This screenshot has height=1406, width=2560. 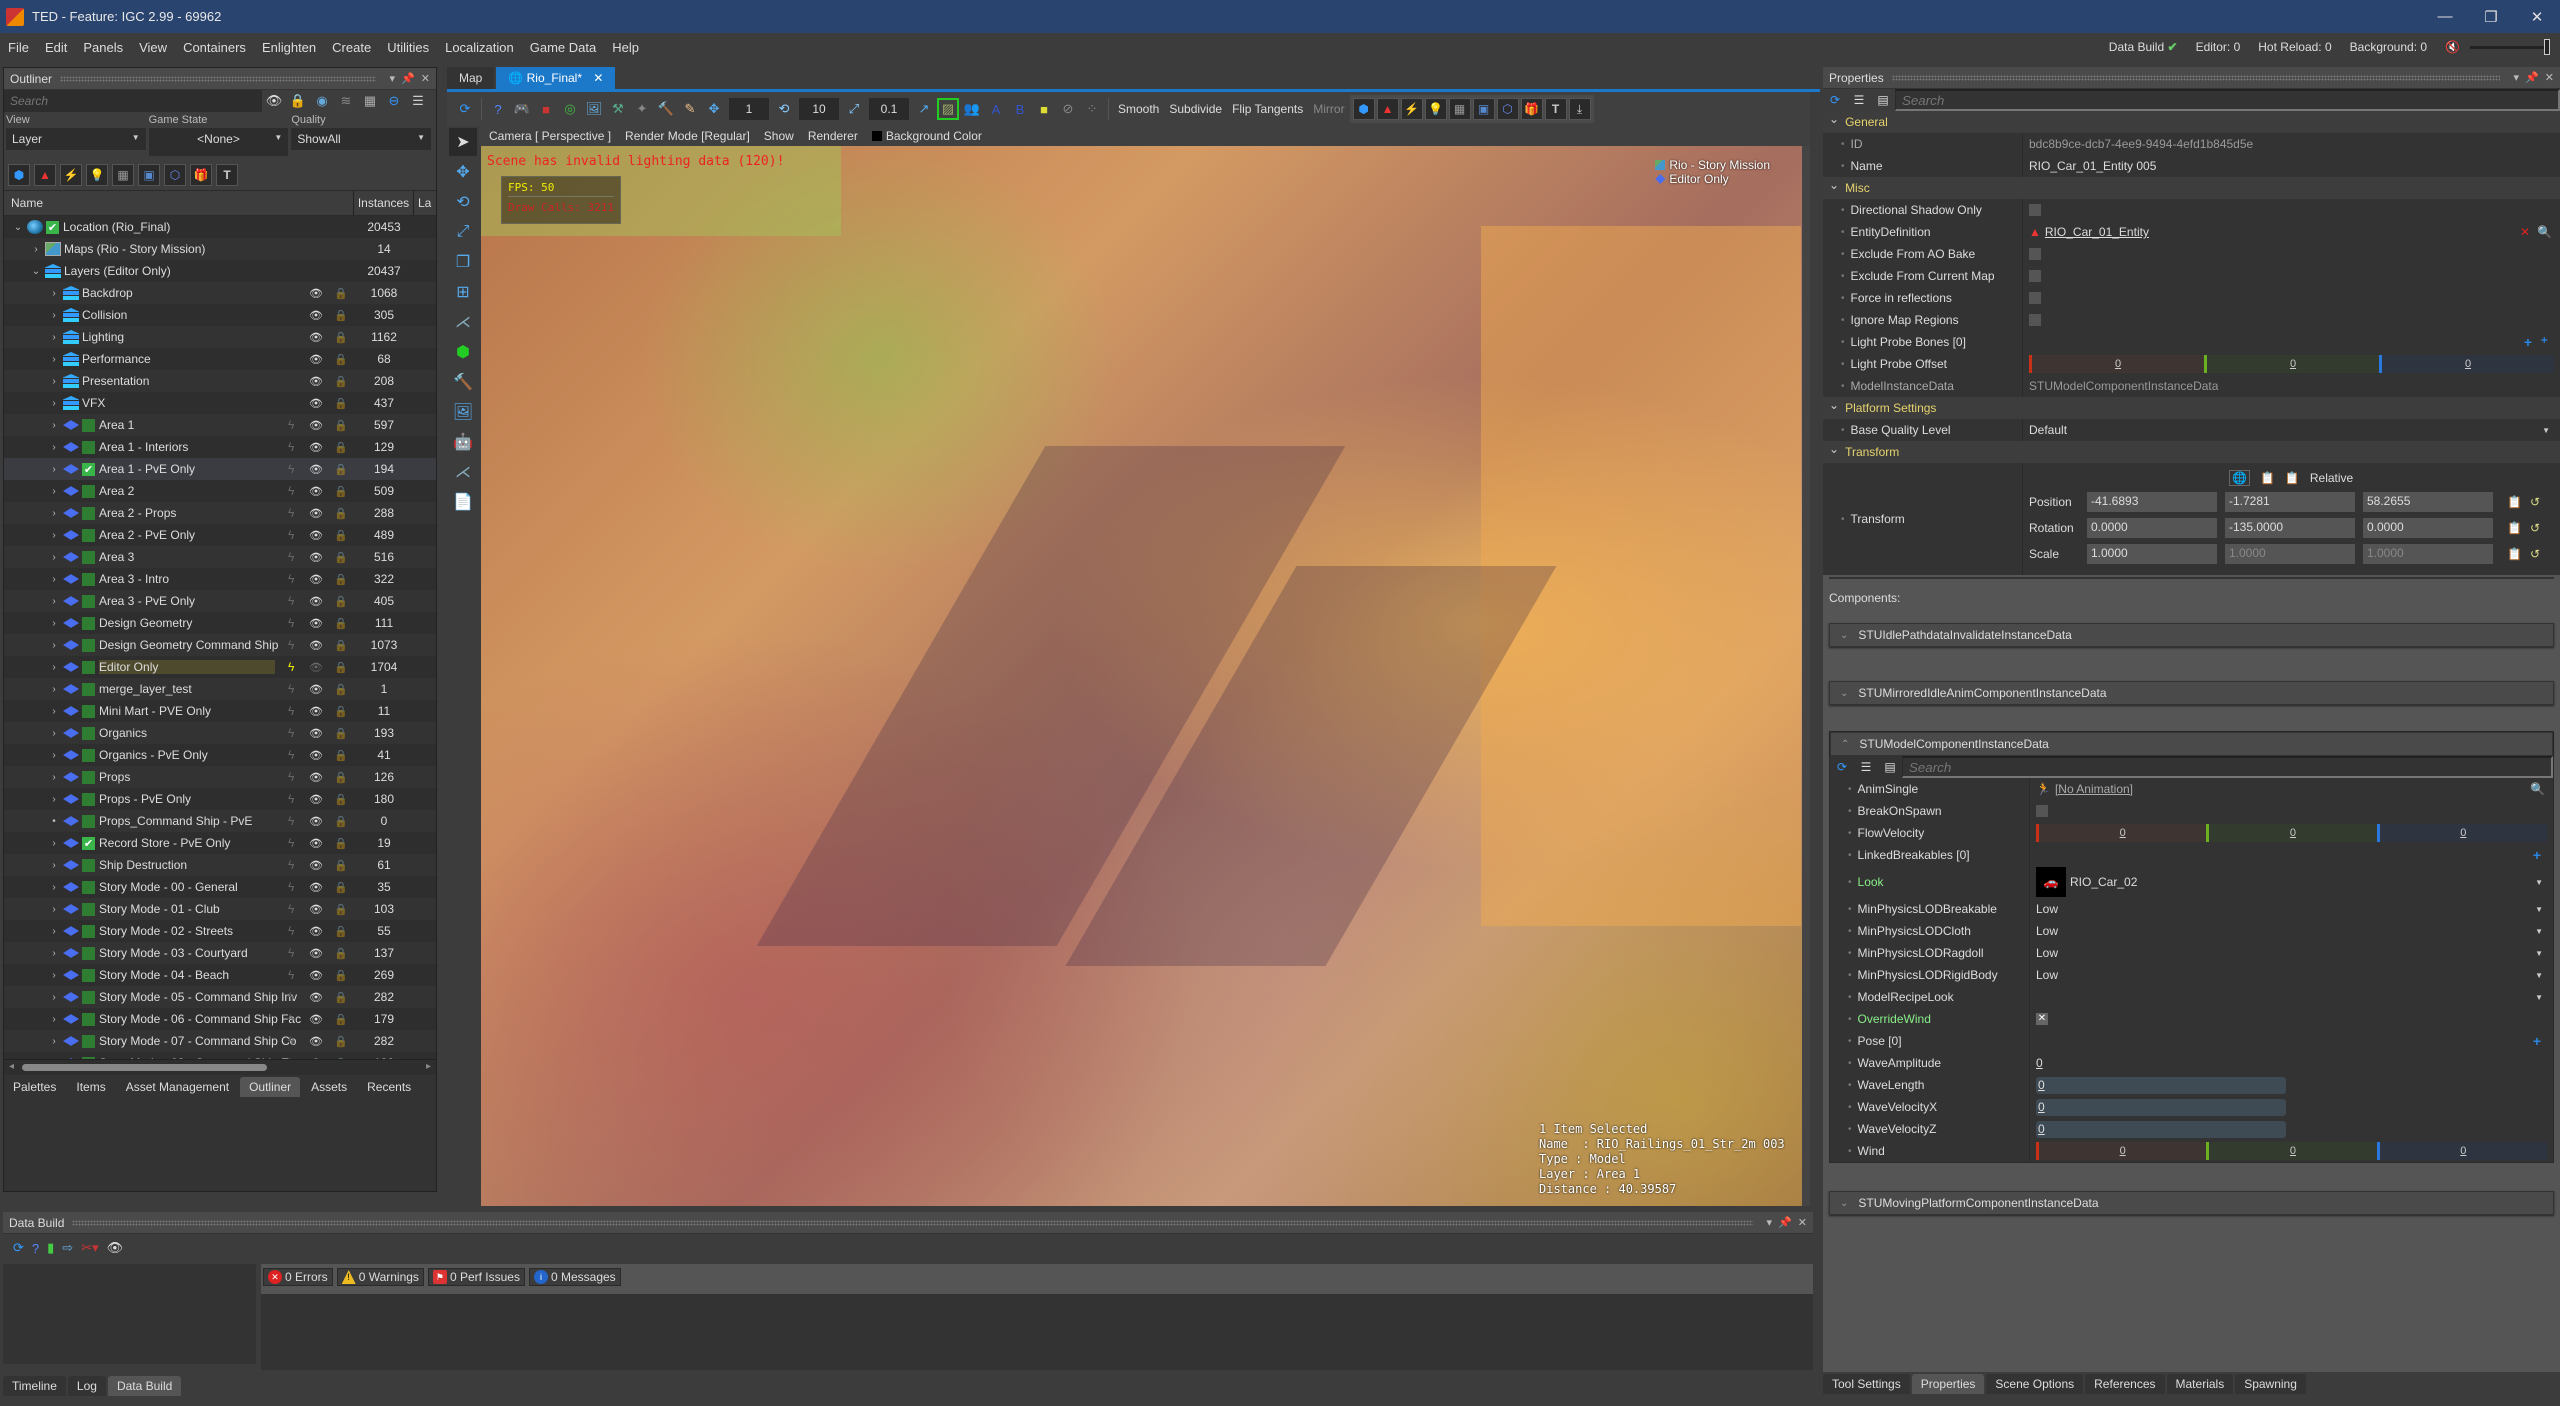 I want to click on bandage-icon: ✎, so click(x=690, y=109).